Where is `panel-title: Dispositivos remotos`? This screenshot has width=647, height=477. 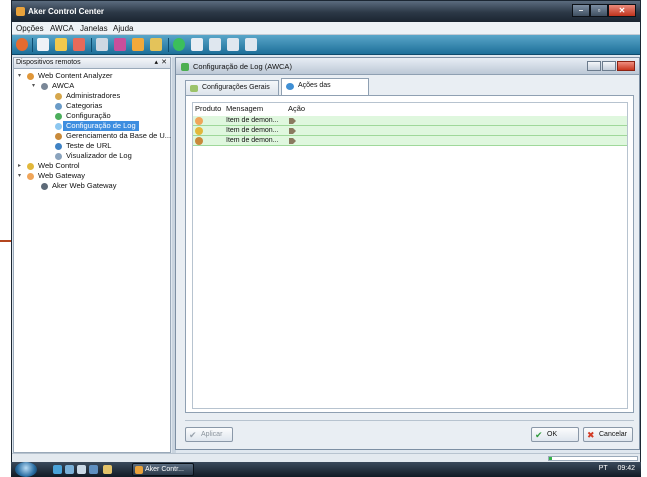
panel-title: Dispositivos remotos is located at coordinates (48, 62).